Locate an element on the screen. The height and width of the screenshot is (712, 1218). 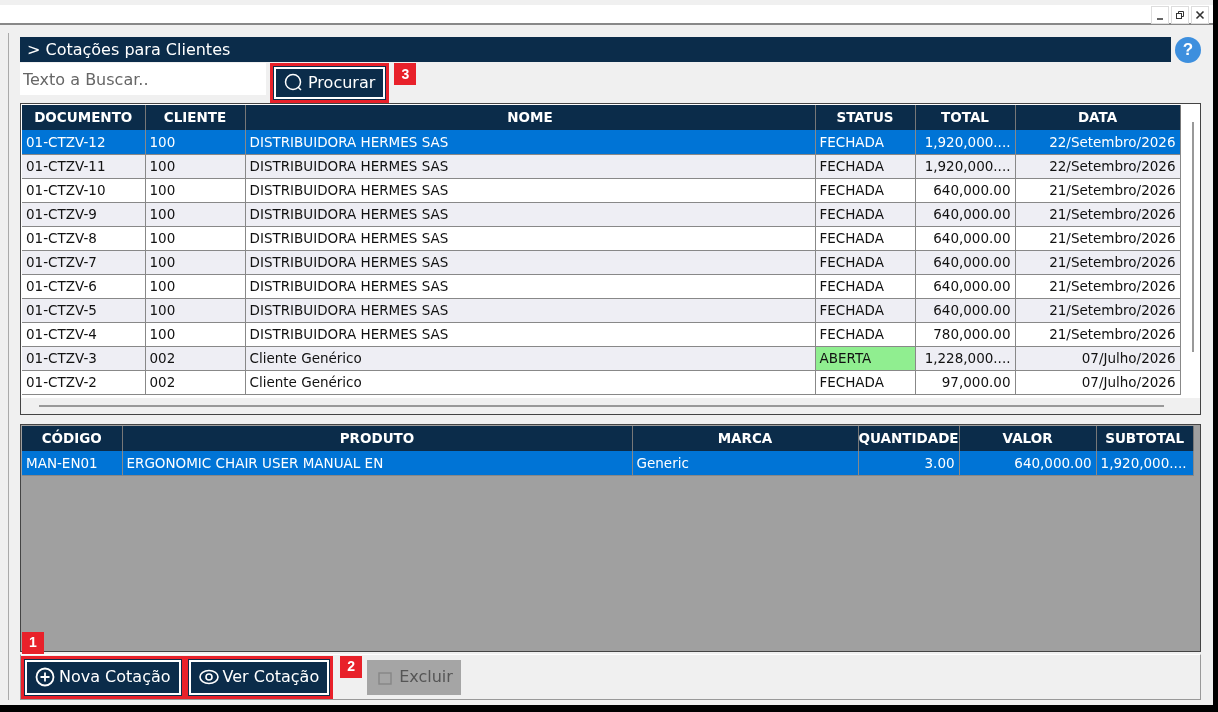
view-button: Ver Cotação is located at coordinates (259, 677).